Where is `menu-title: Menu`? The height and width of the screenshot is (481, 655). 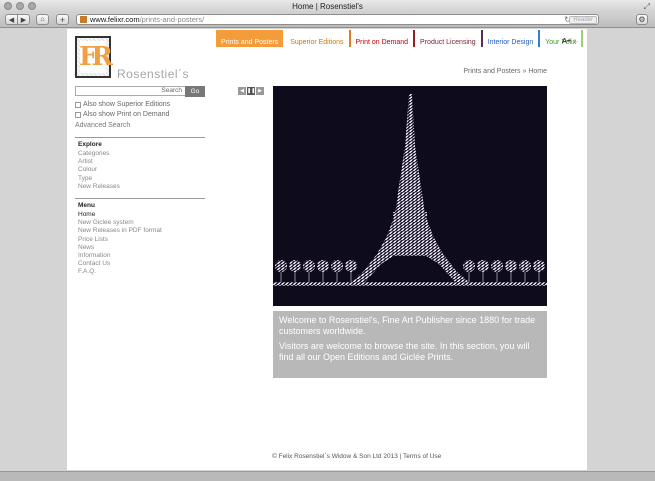
menu-title: Menu is located at coordinates (86, 205).